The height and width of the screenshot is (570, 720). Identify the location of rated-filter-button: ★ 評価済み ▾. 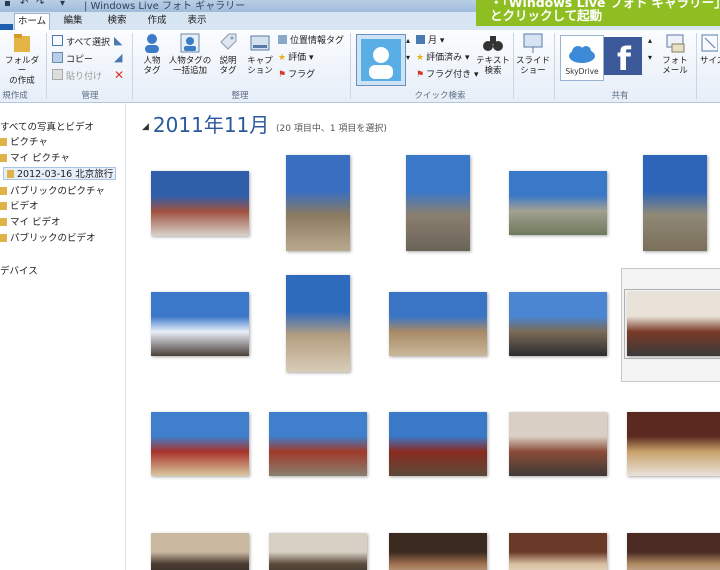
(442, 58).